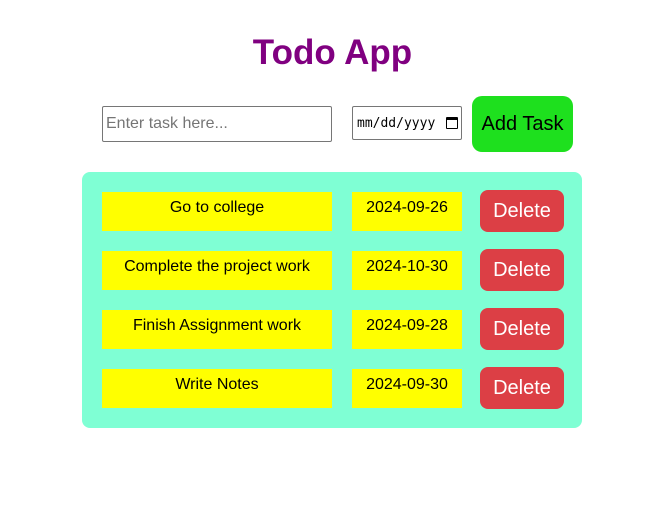 This screenshot has height=505, width=671. What do you see at coordinates (396, 123) in the screenshot?
I see `date-input-placeholder: mm/dd/yyyy` at bounding box center [396, 123].